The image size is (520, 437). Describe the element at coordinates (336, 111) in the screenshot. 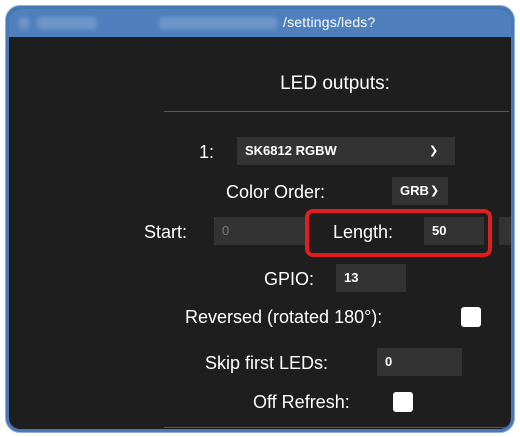

I see `divider-top` at that location.